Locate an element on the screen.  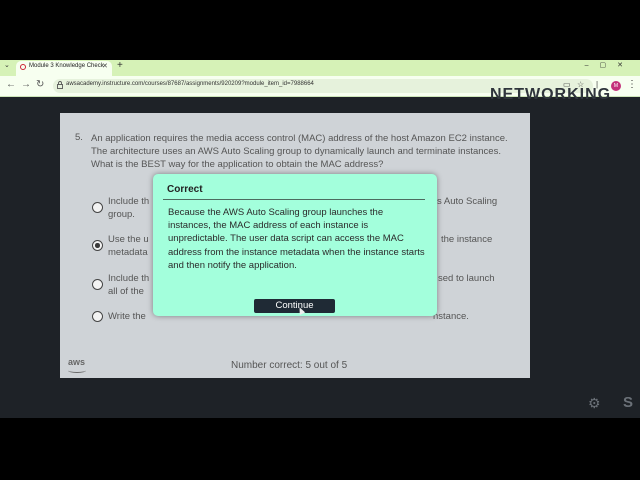
aws-logo: aws is located at coordinates (77, 362).